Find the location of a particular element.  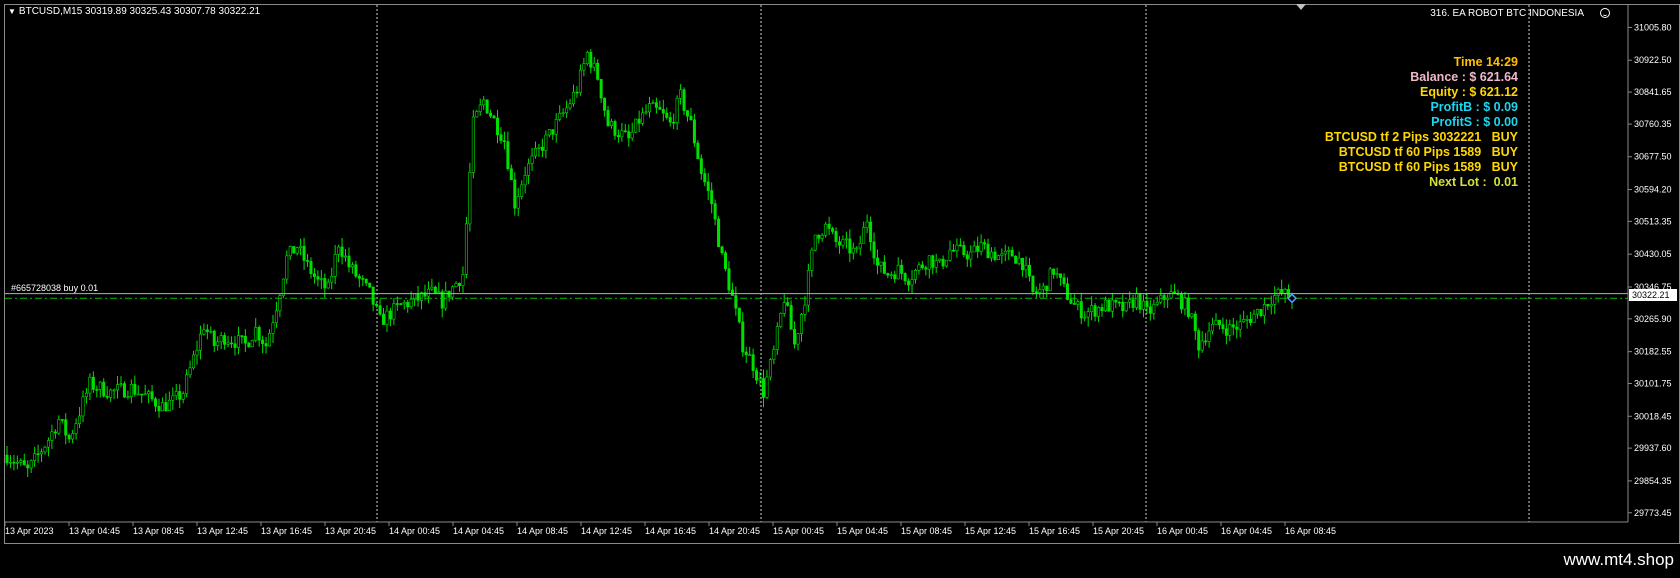

price-tick-label: 29773.45 is located at coordinates (1653, 513).